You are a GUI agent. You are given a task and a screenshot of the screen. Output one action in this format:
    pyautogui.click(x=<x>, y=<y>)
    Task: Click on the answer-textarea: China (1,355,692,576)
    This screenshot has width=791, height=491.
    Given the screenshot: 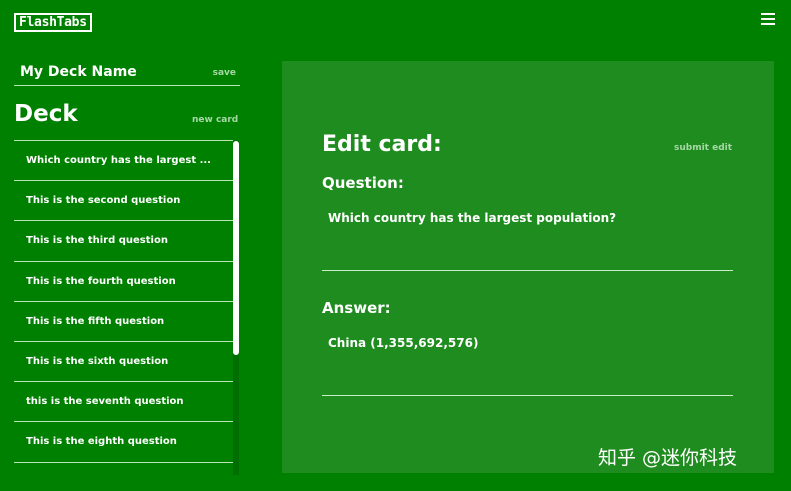 What is the action you would take?
    pyautogui.click(x=527, y=365)
    